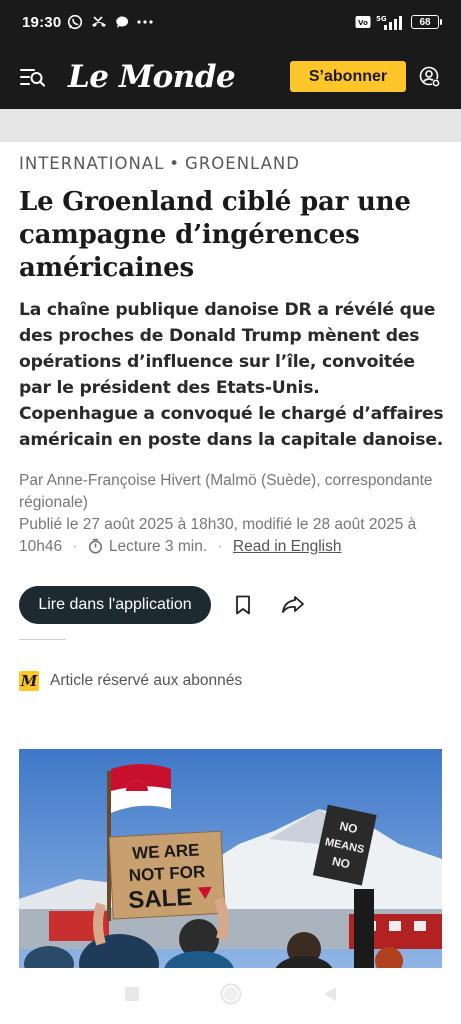 The width and height of the screenshot is (461, 1024). I want to click on back-icon, so click(330, 996).